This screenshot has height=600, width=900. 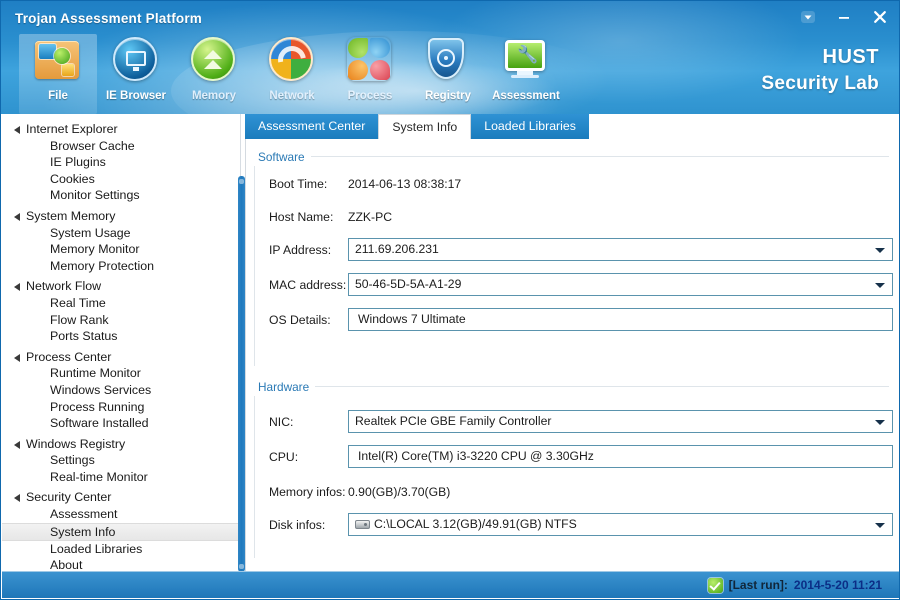 What do you see at coordinates (84, 336) in the screenshot?
I see `tree-label: Ports Status` at bounding box center [84, 336].